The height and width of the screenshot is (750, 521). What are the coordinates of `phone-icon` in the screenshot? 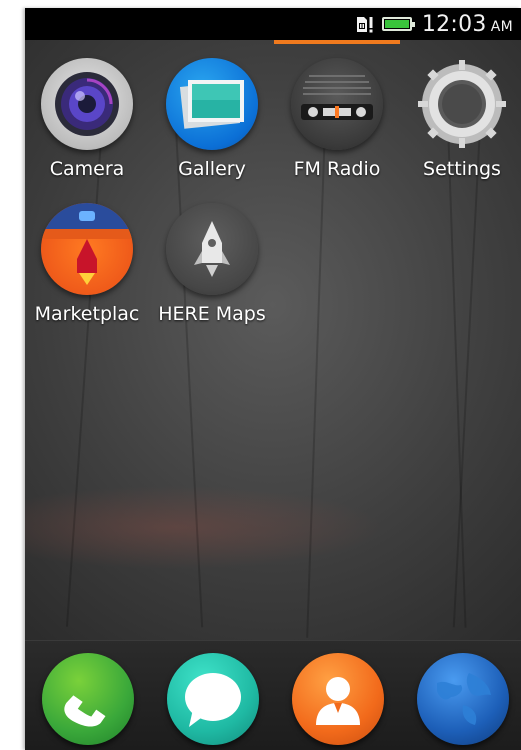 It's located at (88, 699).